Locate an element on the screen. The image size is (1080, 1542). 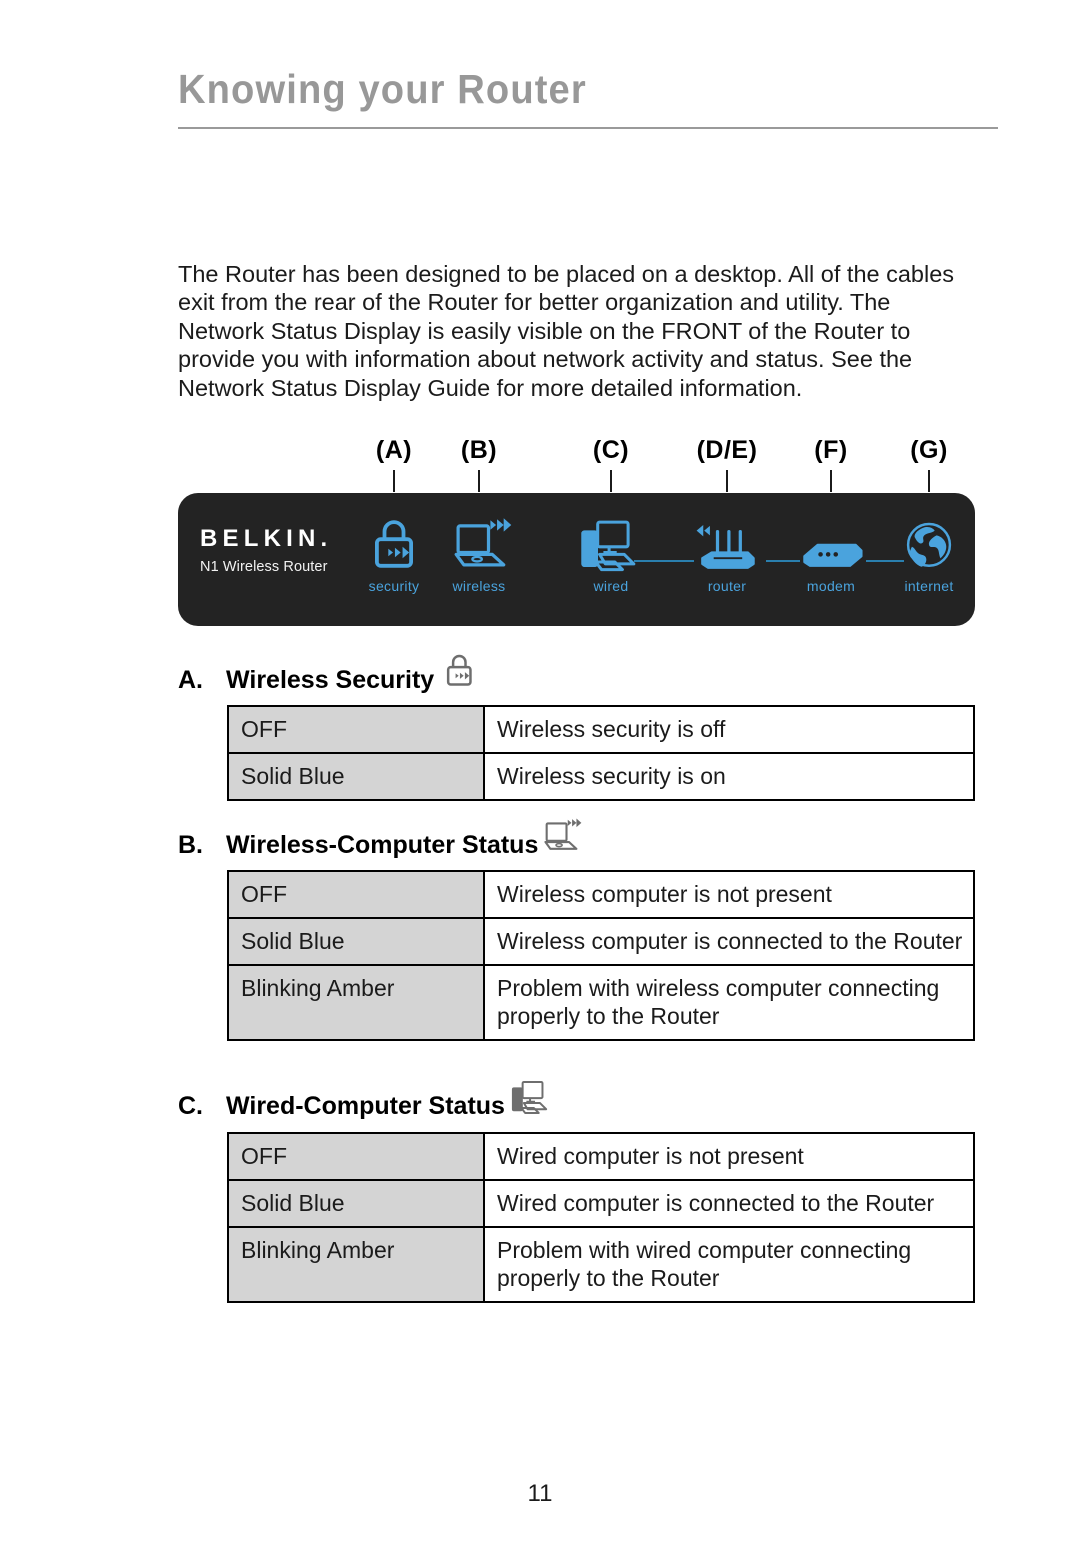
page-title: Knowing your Router is located at coordinates (382, 89).